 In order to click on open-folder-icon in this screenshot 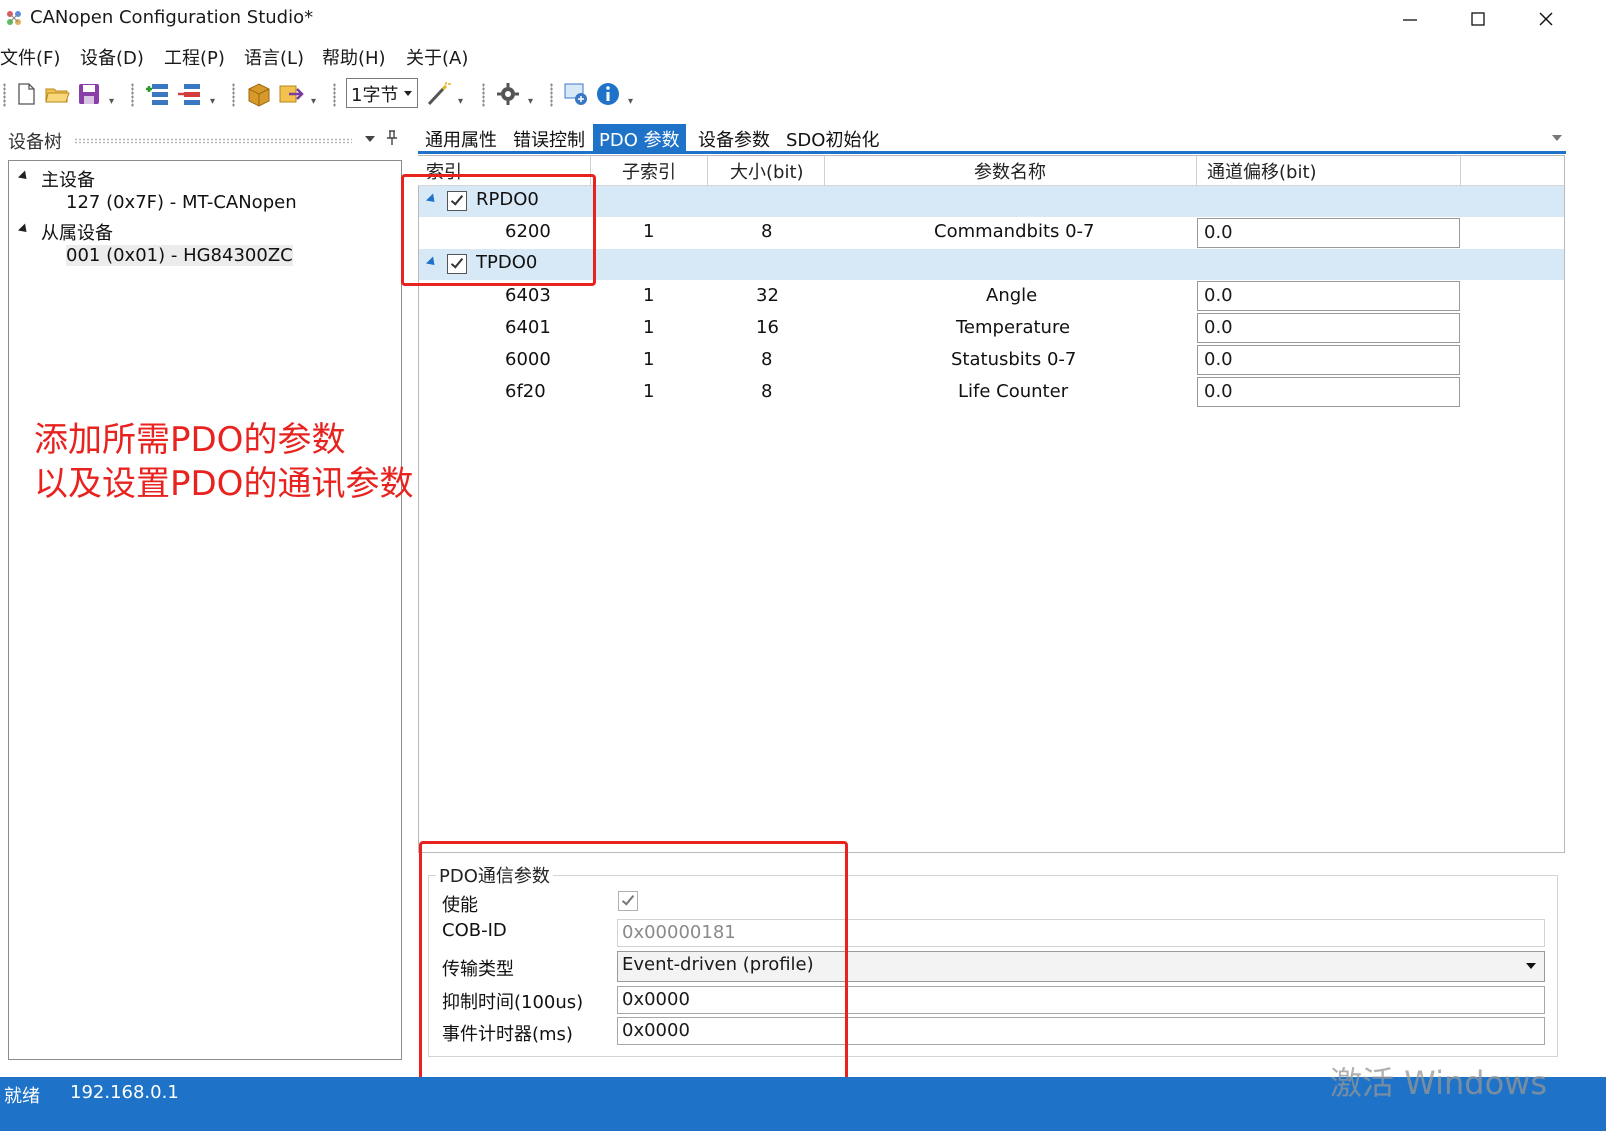, I will do `click(57, 94)`.